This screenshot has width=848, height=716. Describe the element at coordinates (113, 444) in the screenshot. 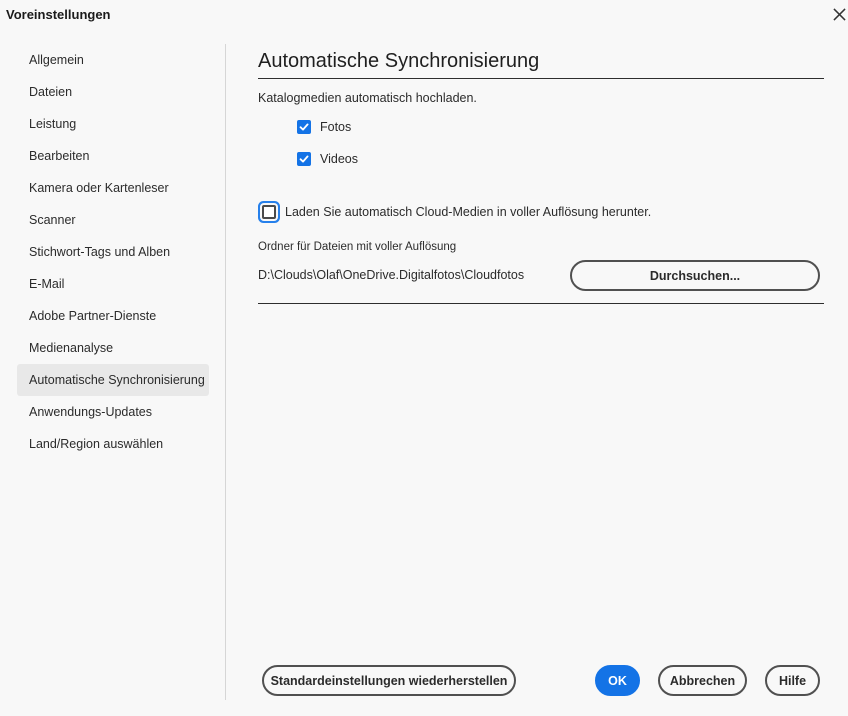

I see `sidebar-item-land-region: Land/Region auswählen` at that location.